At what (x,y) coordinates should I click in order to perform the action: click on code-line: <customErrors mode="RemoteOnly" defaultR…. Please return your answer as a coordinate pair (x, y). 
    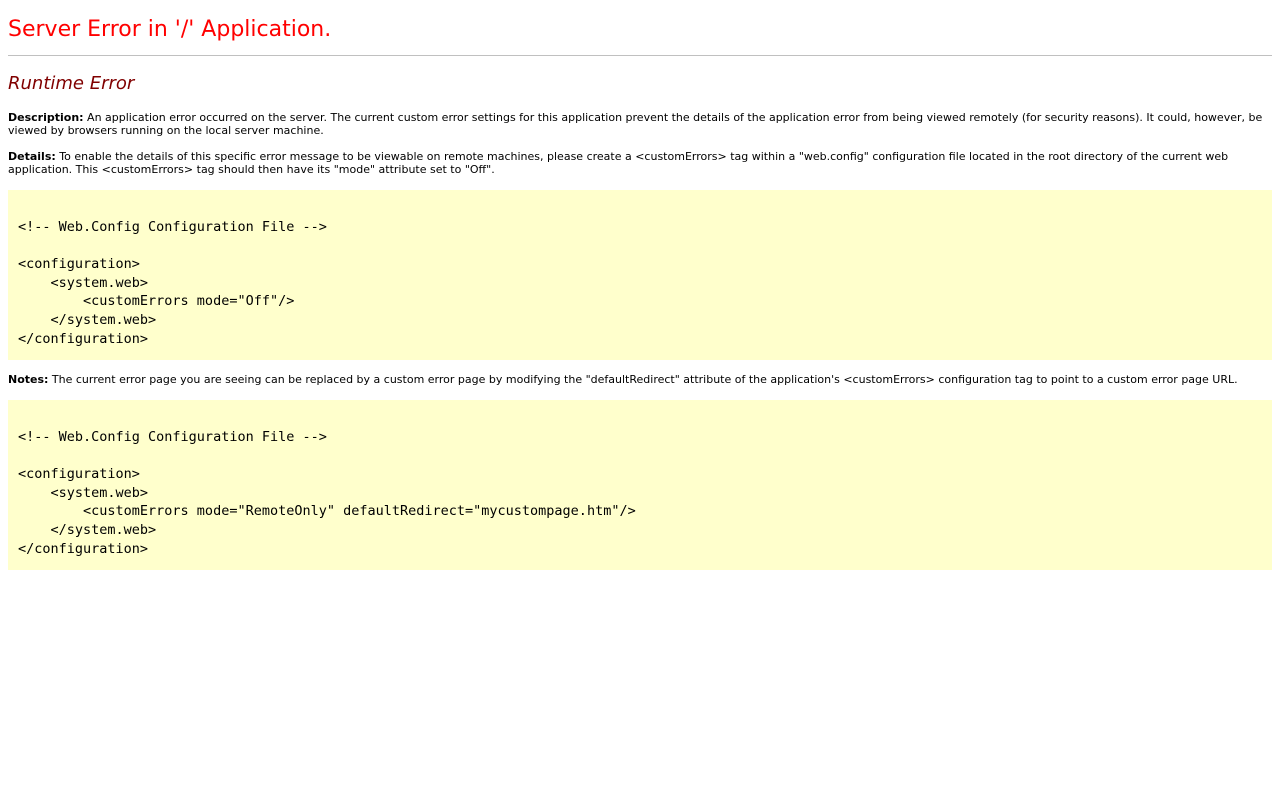
    Looking at the image, I should click on (327, 511).